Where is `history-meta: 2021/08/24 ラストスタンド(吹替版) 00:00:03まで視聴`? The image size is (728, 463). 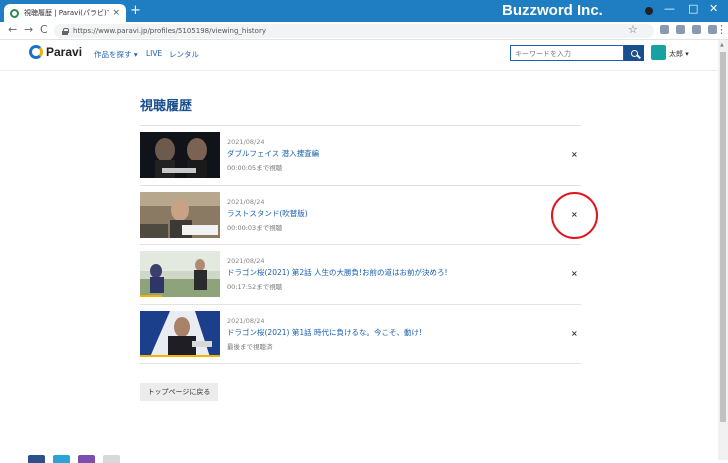
history-meta: 2021/08/24 ラストスタンド(吹替版) 00:00:03まで視聴 is located at coordinates (267, 215).